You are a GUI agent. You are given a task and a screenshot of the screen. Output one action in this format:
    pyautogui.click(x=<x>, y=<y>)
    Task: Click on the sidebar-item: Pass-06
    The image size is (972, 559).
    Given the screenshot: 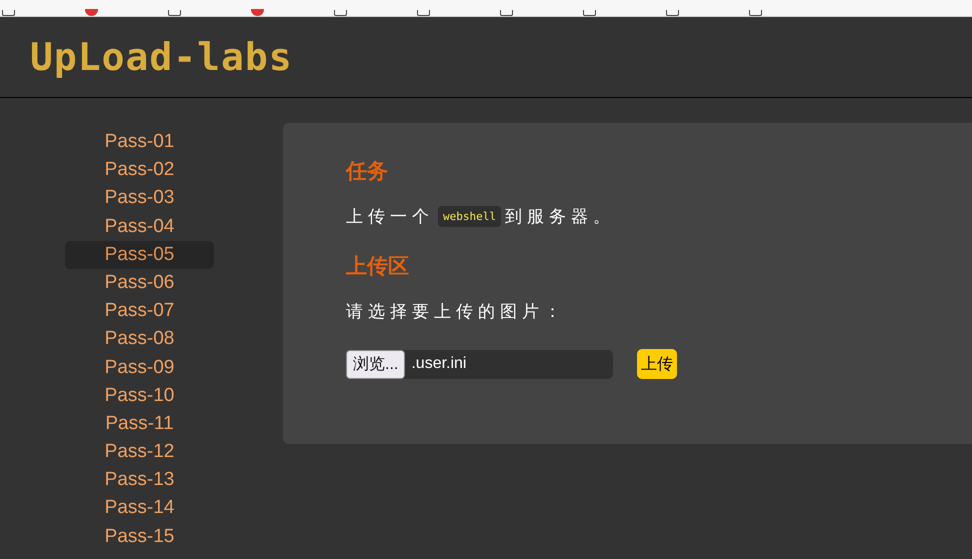 What is the action you would take?
    pyautogui.click(x=139, y=283)
    